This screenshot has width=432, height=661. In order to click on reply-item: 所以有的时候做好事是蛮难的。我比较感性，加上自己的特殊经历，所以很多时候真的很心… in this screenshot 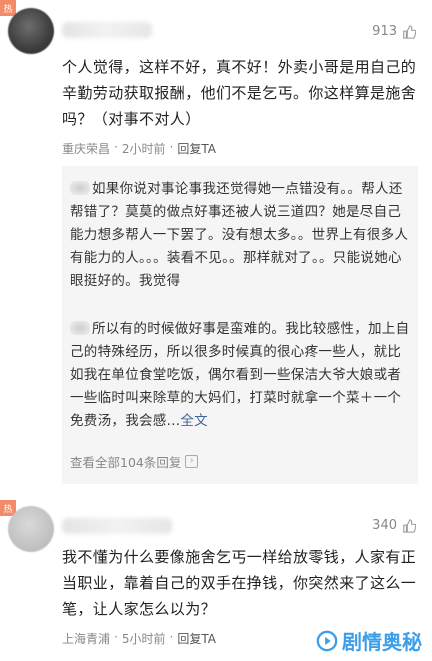, I will do `click(240, 375)`.